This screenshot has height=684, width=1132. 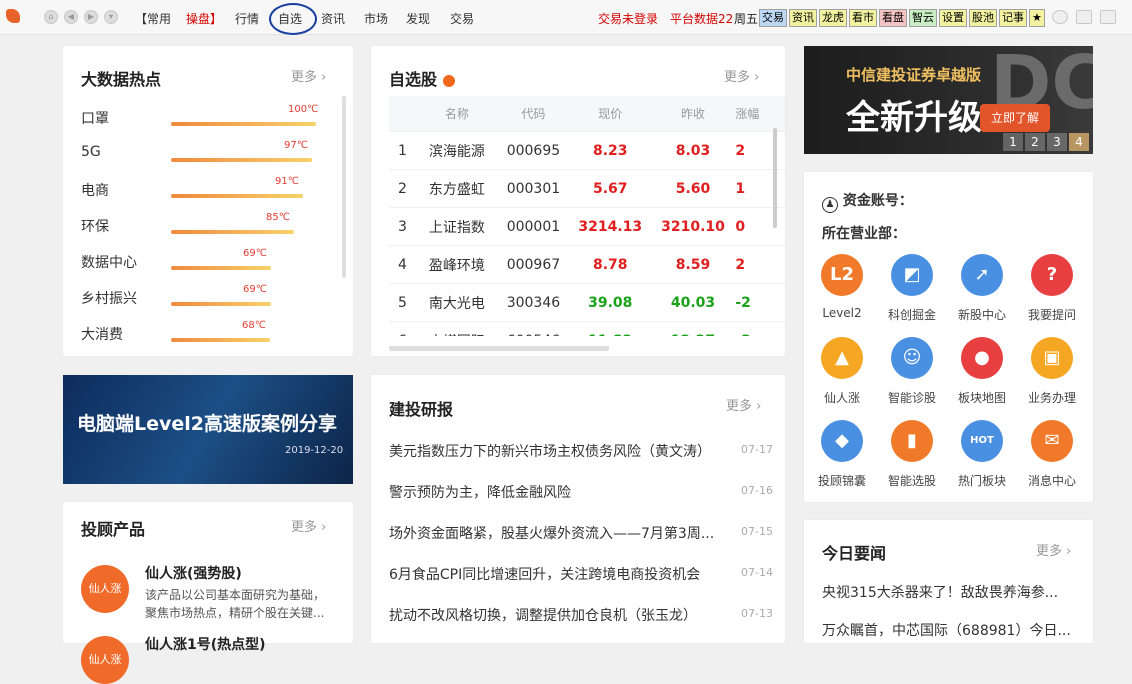 I want to click on feature-1-label: 科创掘金, so click(x=912, y=314).